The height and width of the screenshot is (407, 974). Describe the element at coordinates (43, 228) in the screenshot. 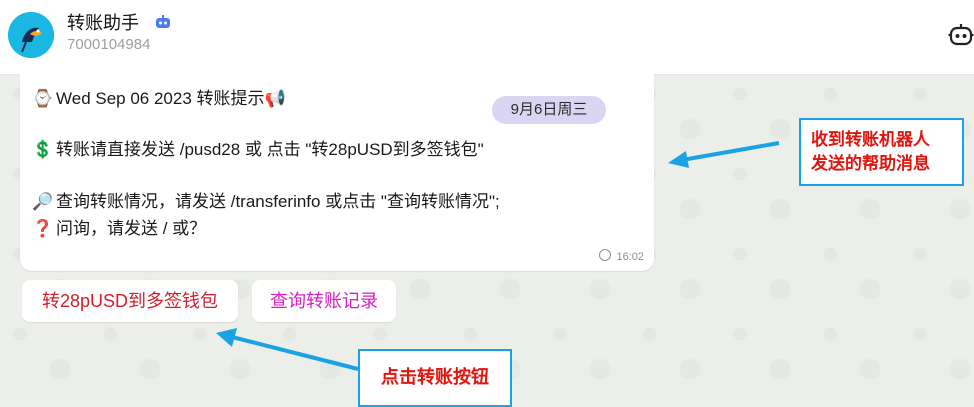

I see `question-icon: ❓` at that location.